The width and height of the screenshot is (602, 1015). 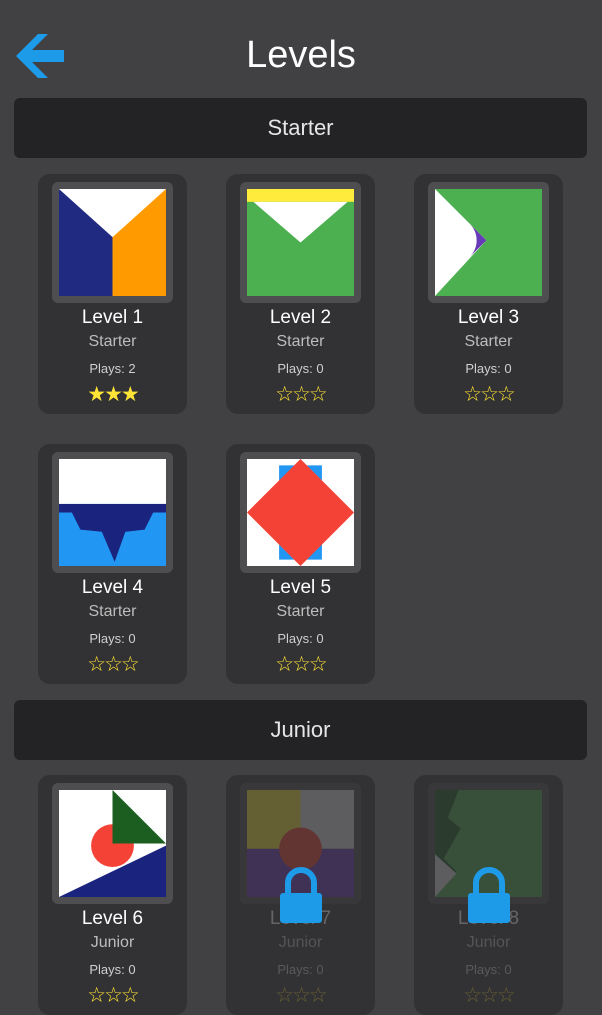 I want to click on page-title: Levels, so click(x=301, y=55).